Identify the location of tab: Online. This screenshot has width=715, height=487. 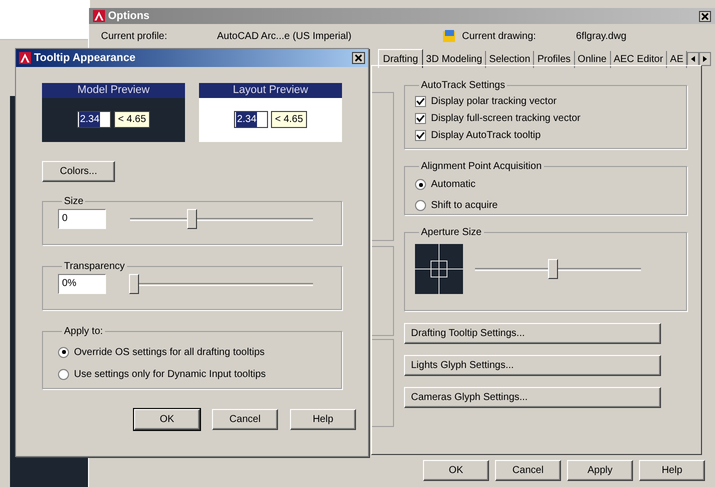
(592, 59).